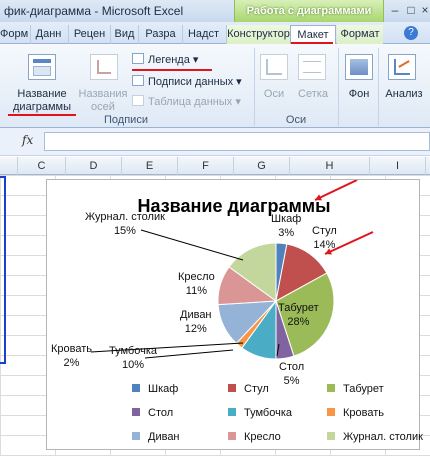 This screenshot has width=430, height=456. What do you see at coordinates (94, 11) in the screenshot?
I see `window-title: фик-диаграмма - Microsoft Excel` at bounding box center [94, 11].